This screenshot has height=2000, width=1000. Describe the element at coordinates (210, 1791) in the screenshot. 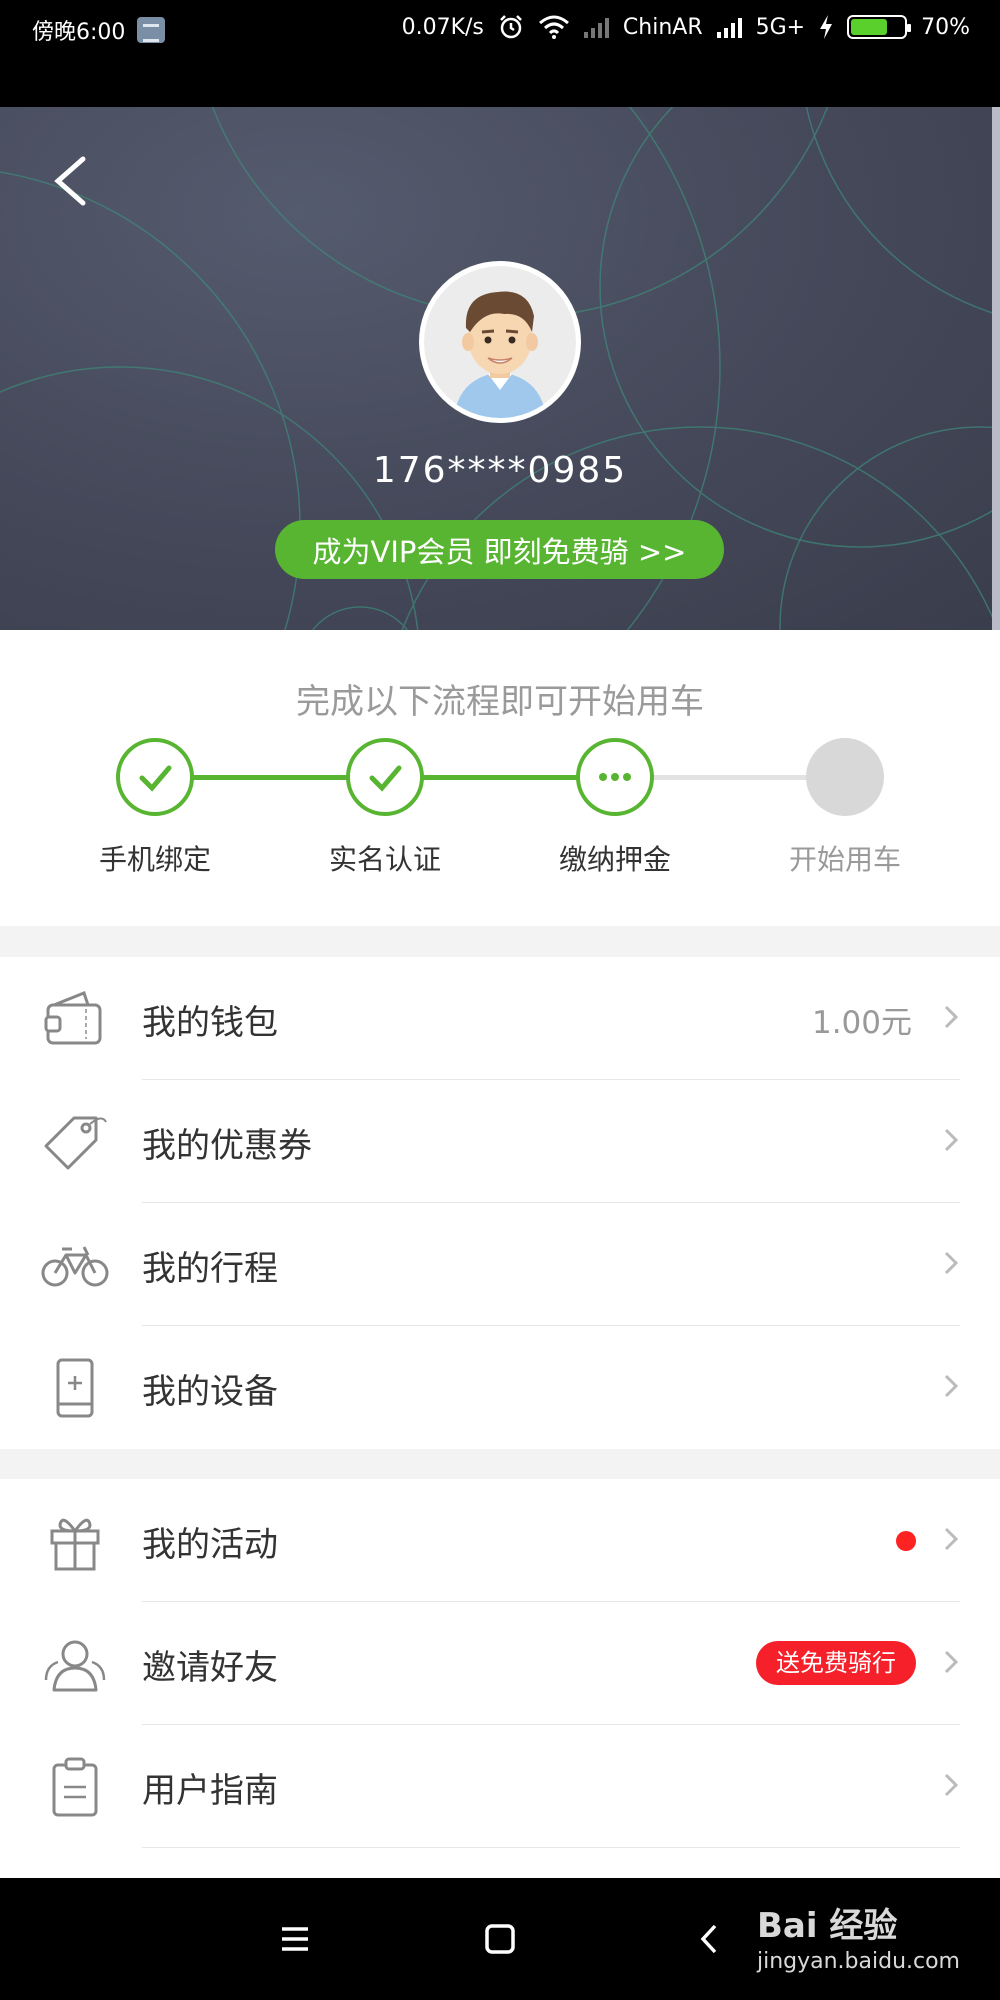

I see `menu-label: 用户指南` at that location.